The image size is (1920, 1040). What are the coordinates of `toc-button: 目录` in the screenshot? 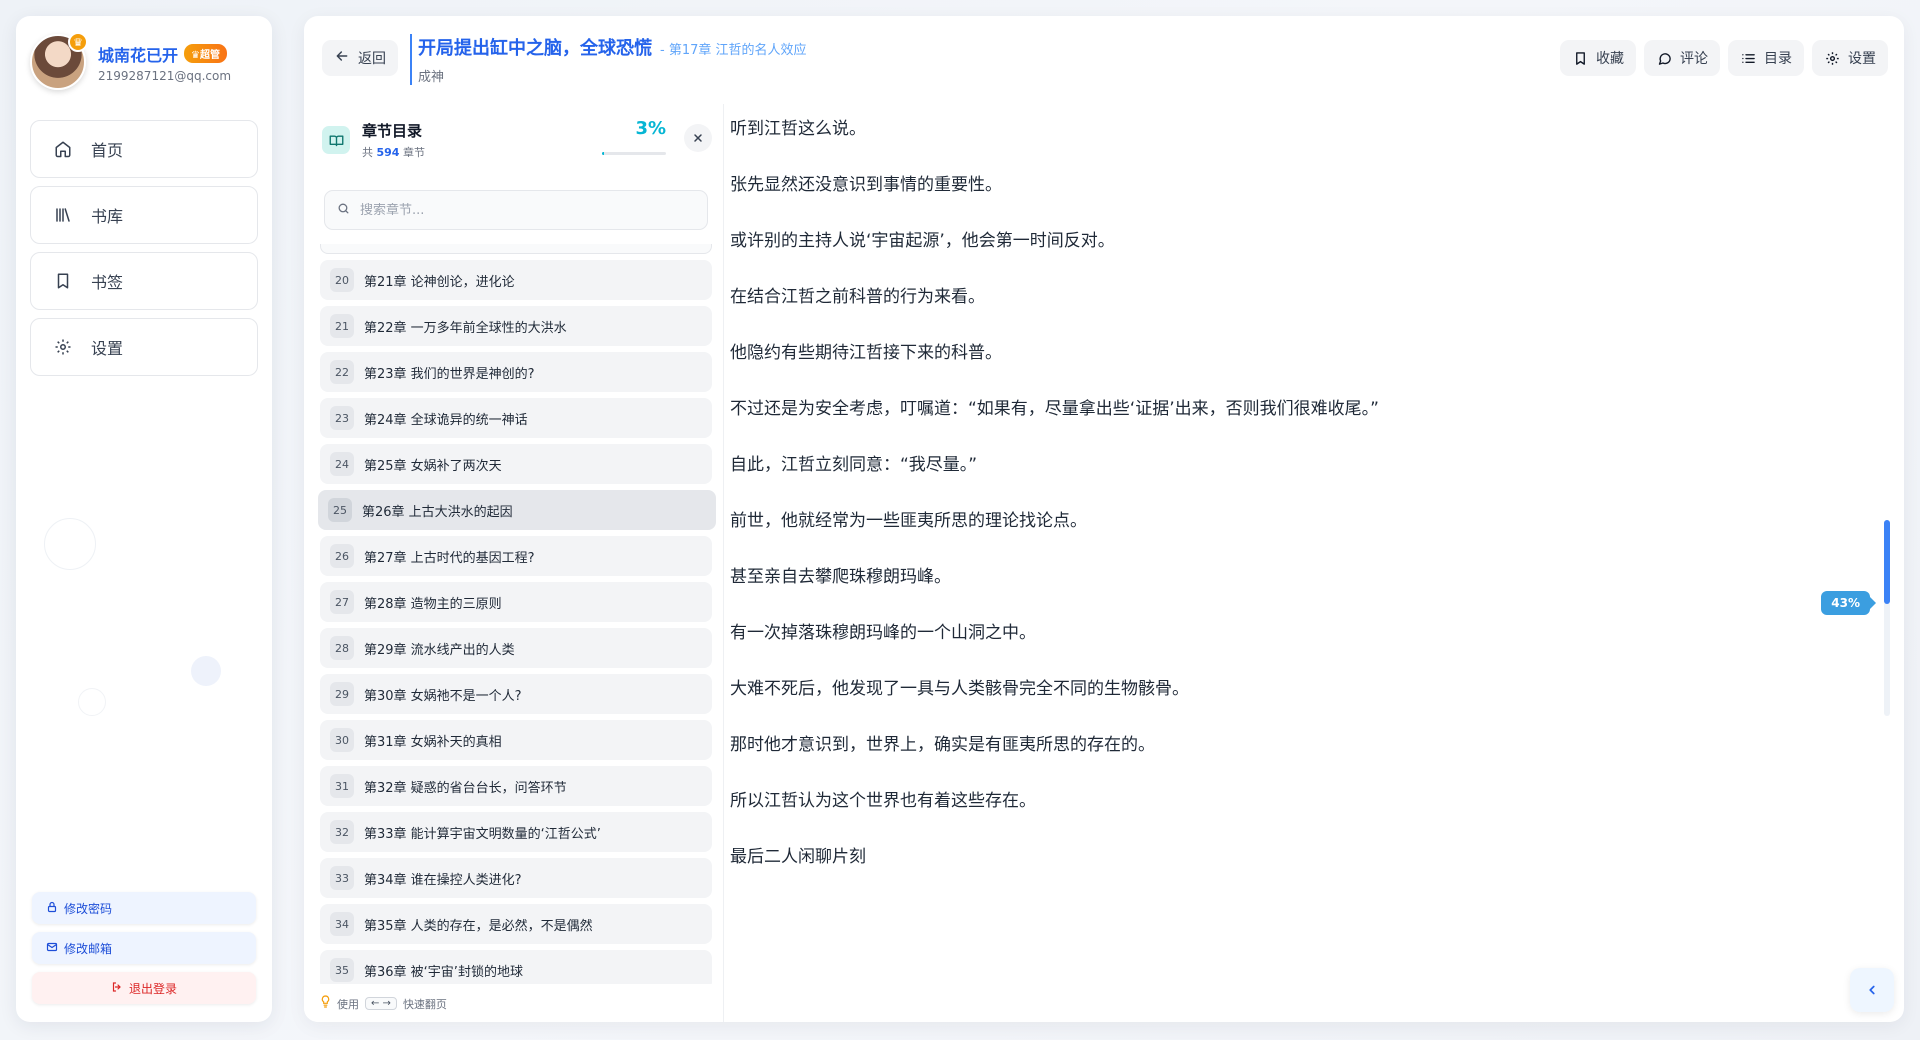 It's located at (1766, 58).